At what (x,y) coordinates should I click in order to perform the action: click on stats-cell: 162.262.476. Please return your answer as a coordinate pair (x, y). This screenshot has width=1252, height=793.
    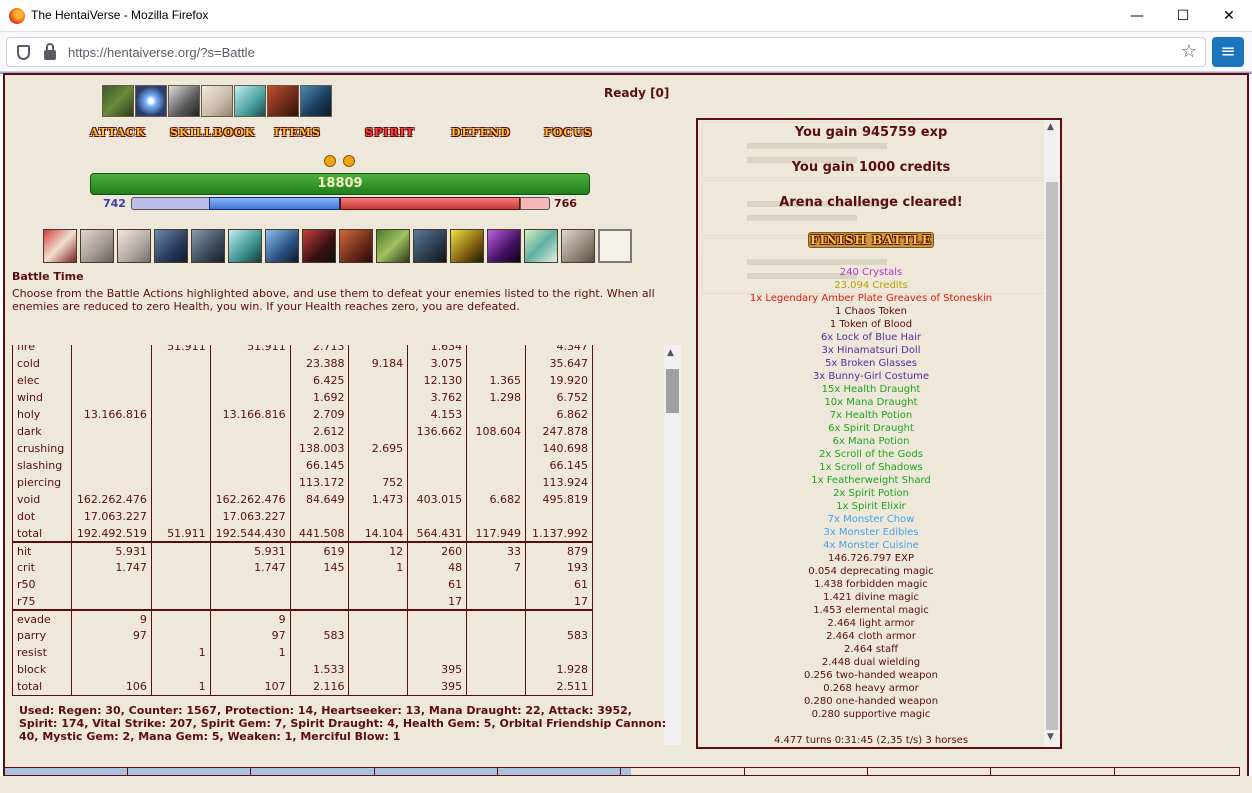
    Looking at the image, I should click on (111, 499).